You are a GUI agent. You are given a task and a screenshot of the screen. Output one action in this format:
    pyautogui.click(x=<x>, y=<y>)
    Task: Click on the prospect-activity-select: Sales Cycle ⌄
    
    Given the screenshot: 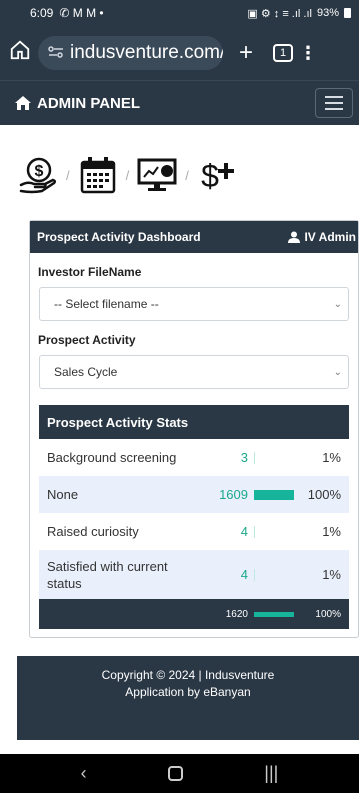 What is the action you would take?
    pyautogui.click(x=194, y=372)
    